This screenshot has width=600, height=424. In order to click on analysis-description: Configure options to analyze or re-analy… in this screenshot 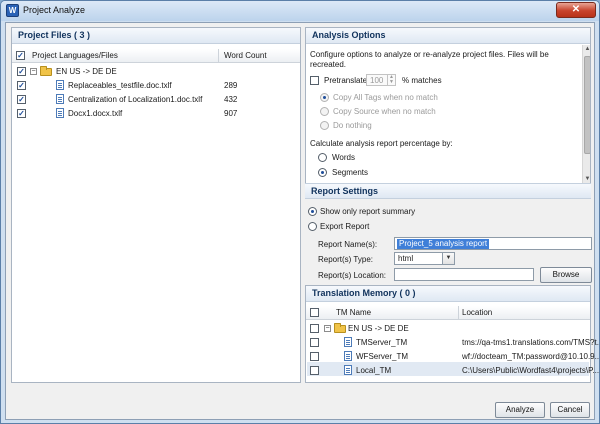, I will do `click(429, 59)`.